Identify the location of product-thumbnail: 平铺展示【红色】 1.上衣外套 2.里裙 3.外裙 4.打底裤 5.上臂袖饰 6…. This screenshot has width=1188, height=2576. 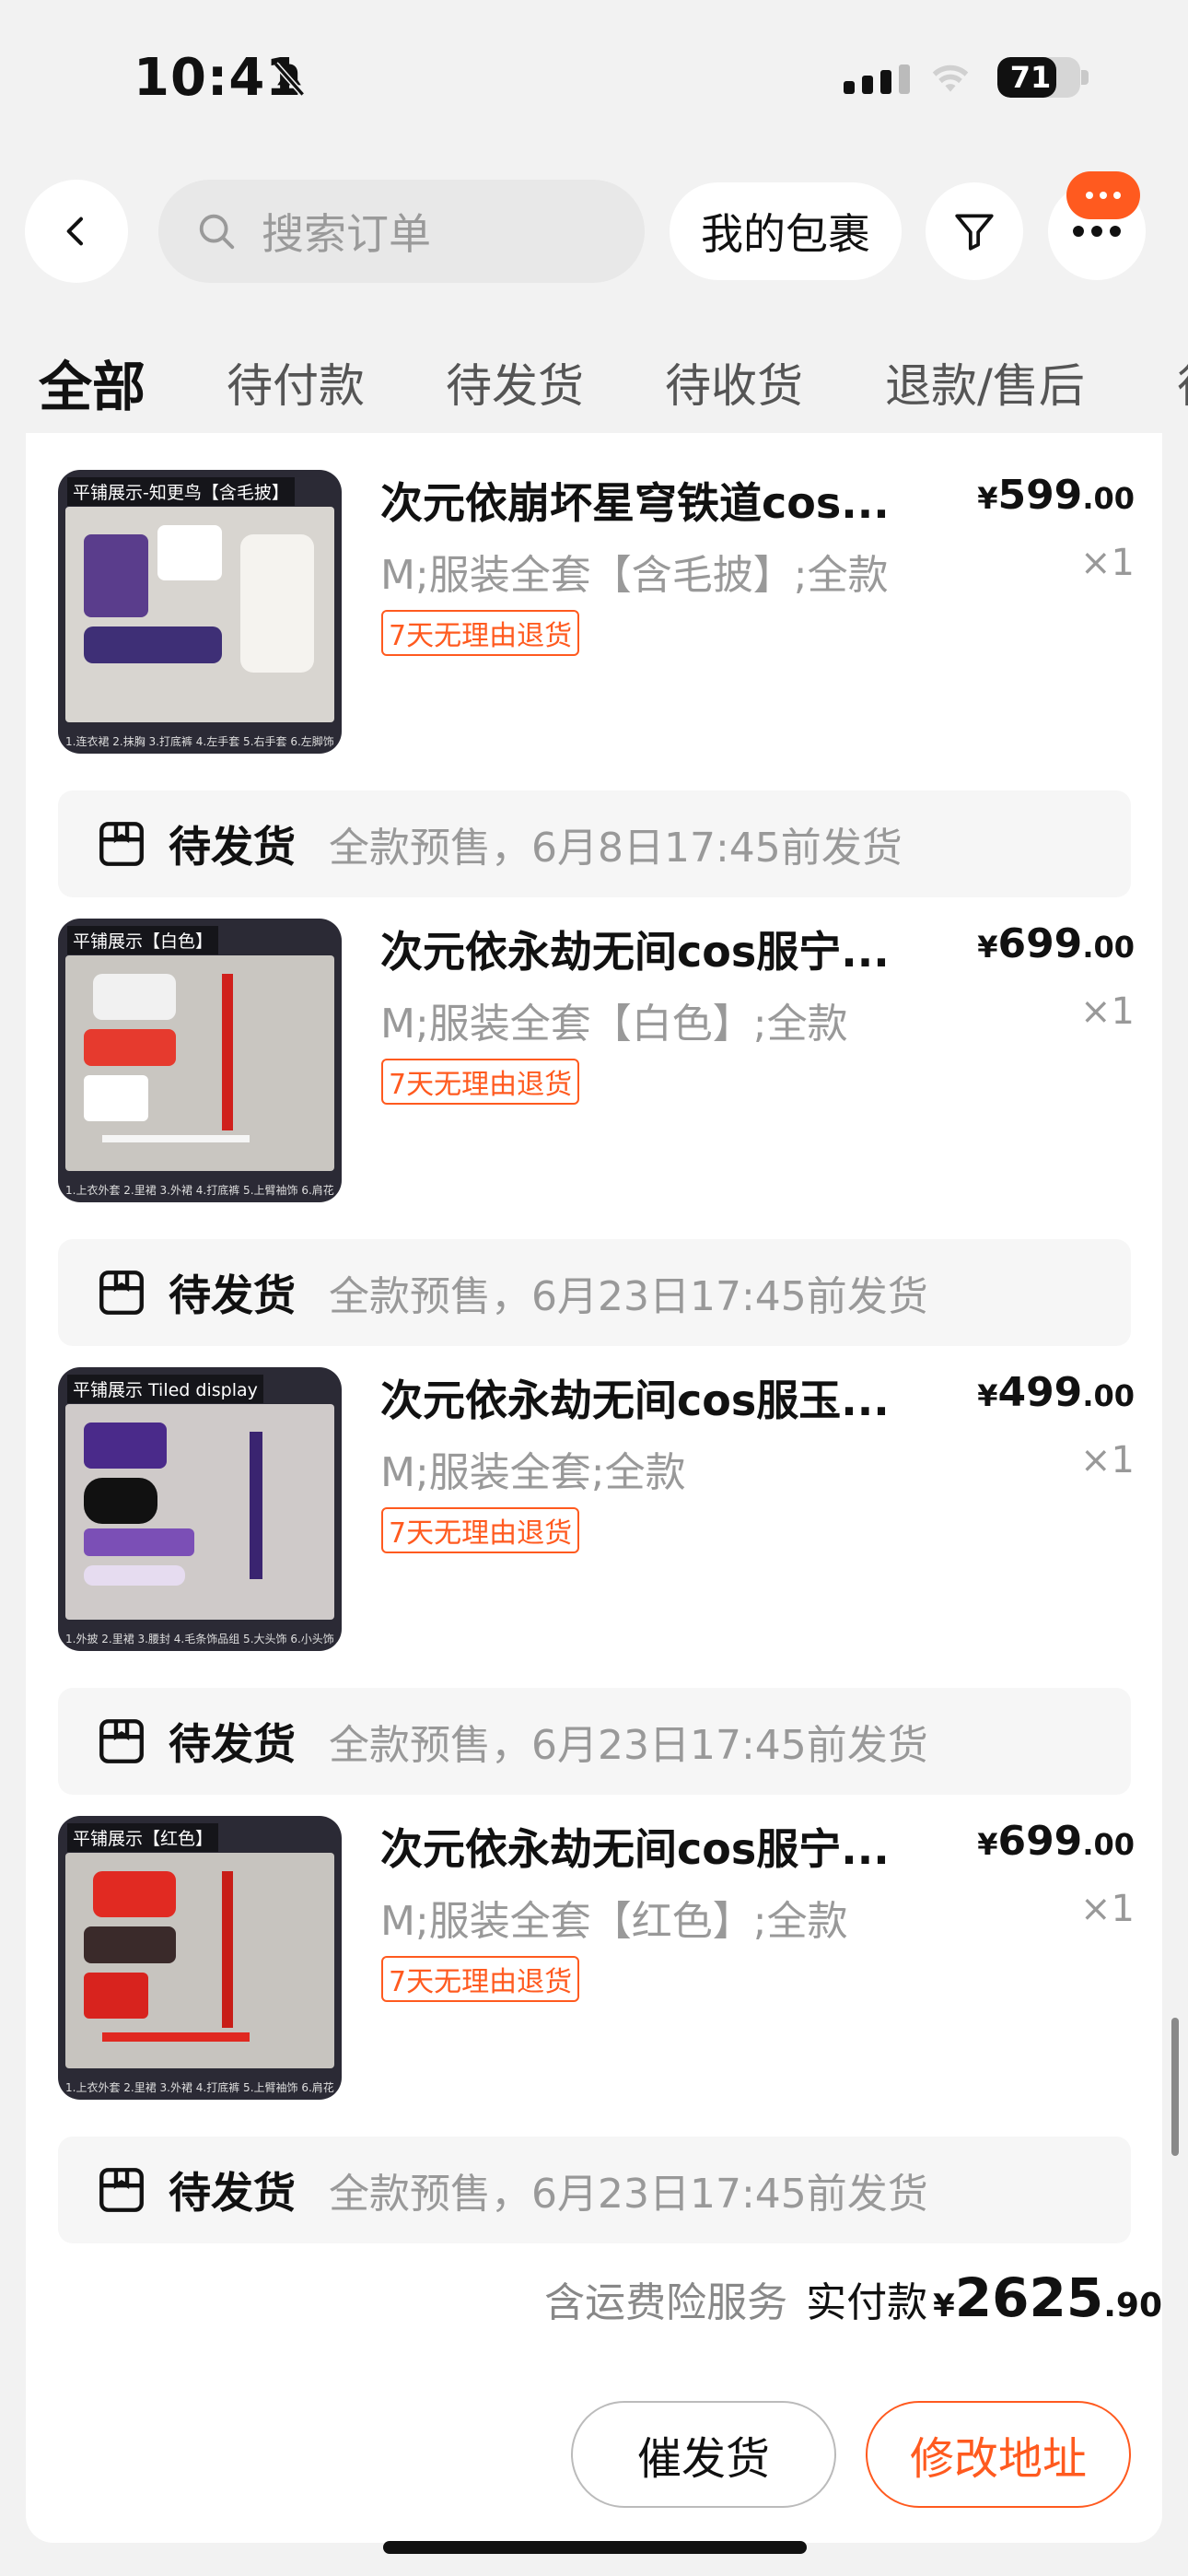
(200, 1958).